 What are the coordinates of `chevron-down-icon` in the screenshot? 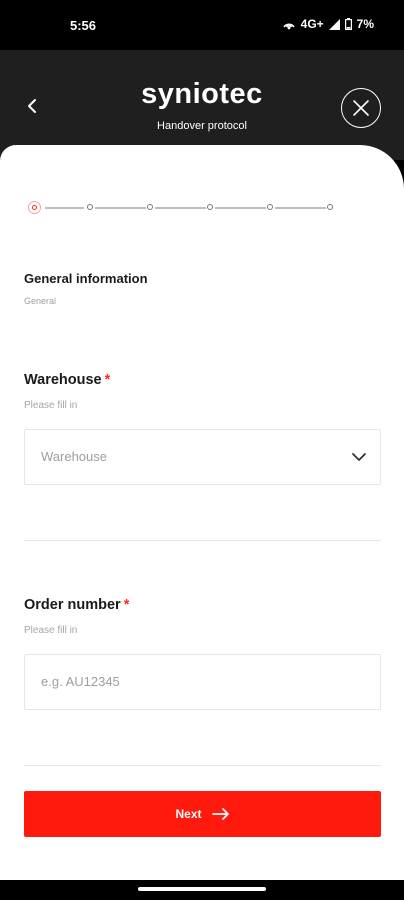 It's located at (359, 457).